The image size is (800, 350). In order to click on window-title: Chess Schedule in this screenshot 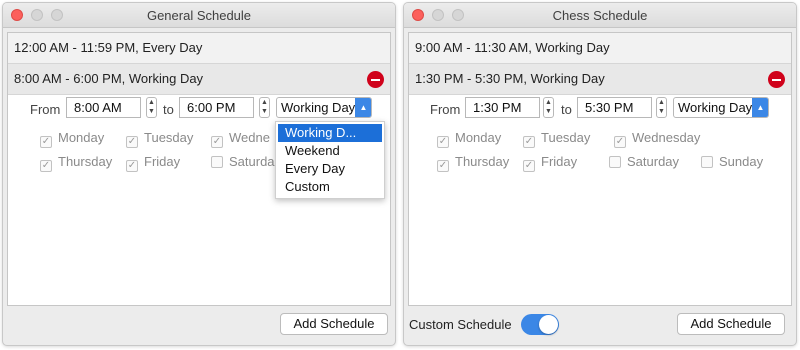, I will do `click(600, 15)`.